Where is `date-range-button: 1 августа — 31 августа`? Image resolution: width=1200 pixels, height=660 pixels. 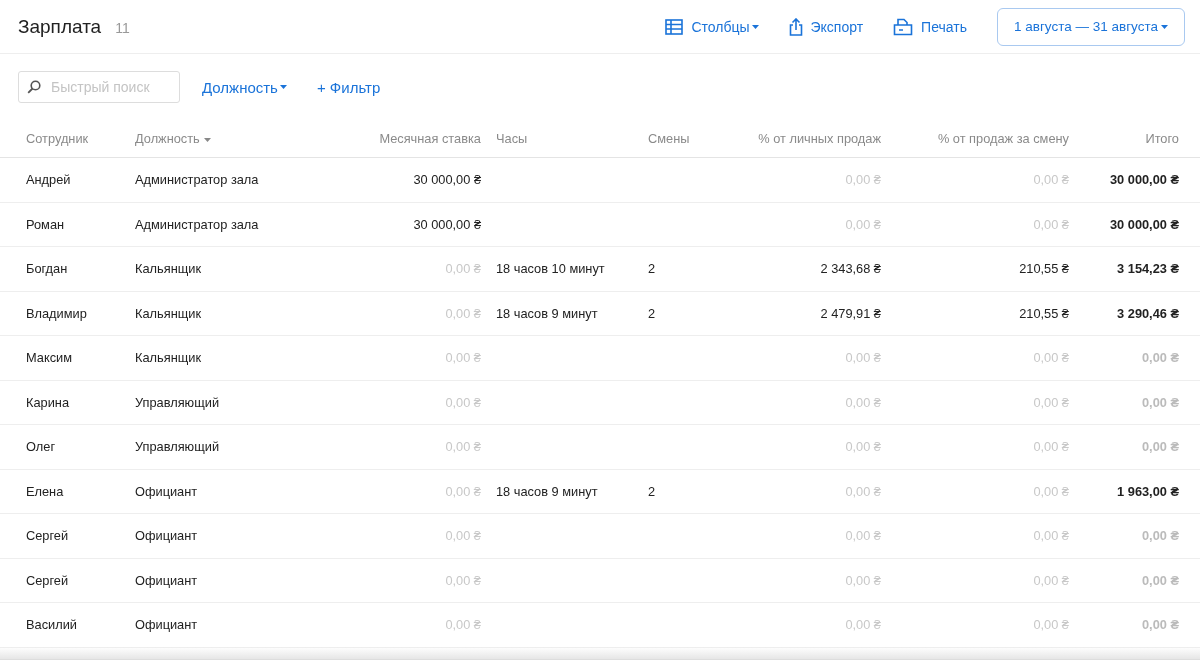
date-range-button: 1 августа — 31 августа is located at coordinates (1091, 26).